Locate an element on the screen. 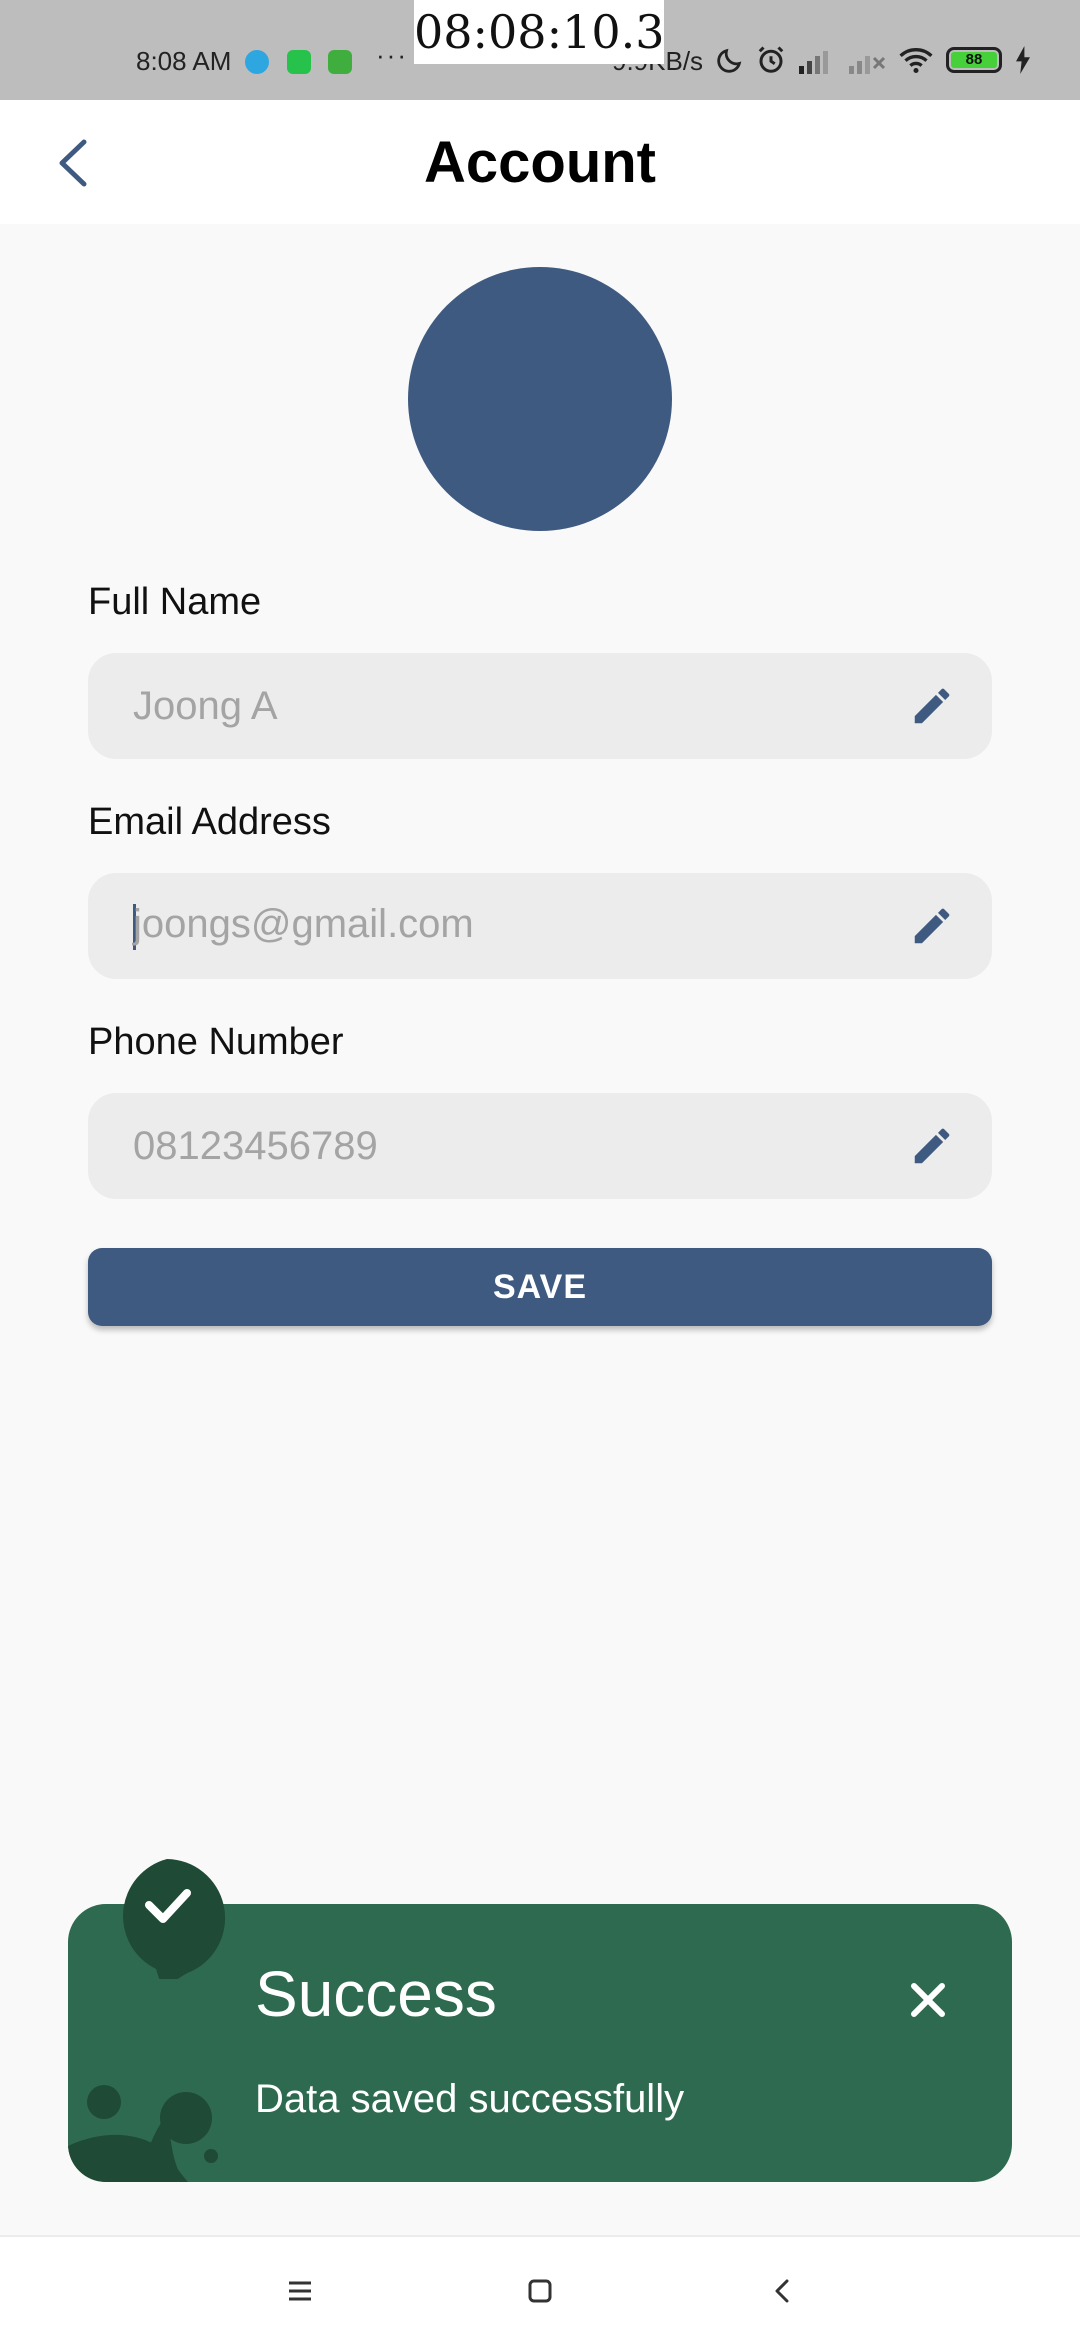 The height and width of the screenshot is (2340, 1080). battery-icon: 88 is located at coordinates (974, 60).